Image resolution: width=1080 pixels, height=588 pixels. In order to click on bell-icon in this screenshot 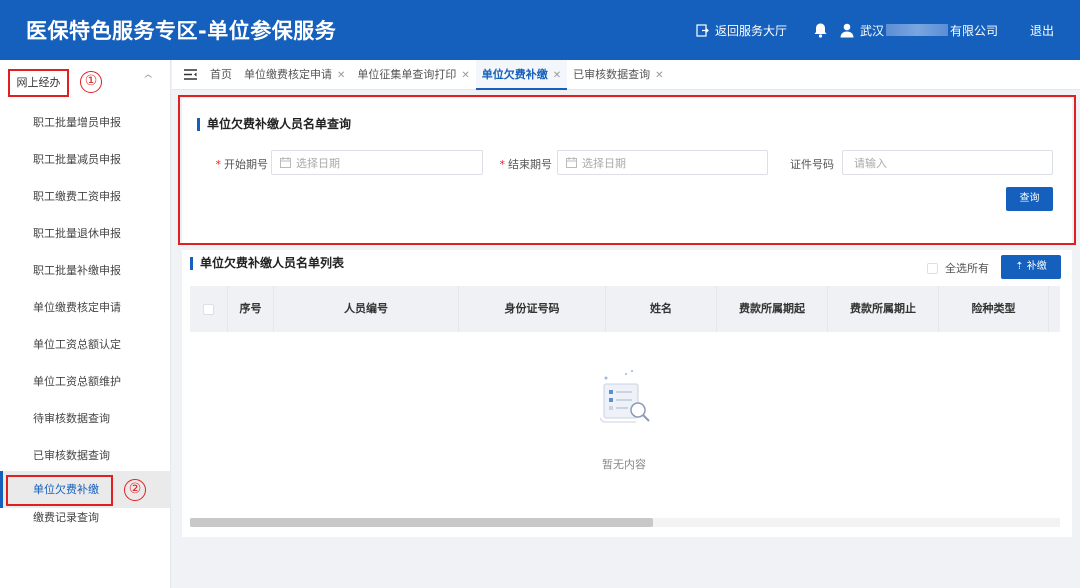, I will do `click(820, 30)`.